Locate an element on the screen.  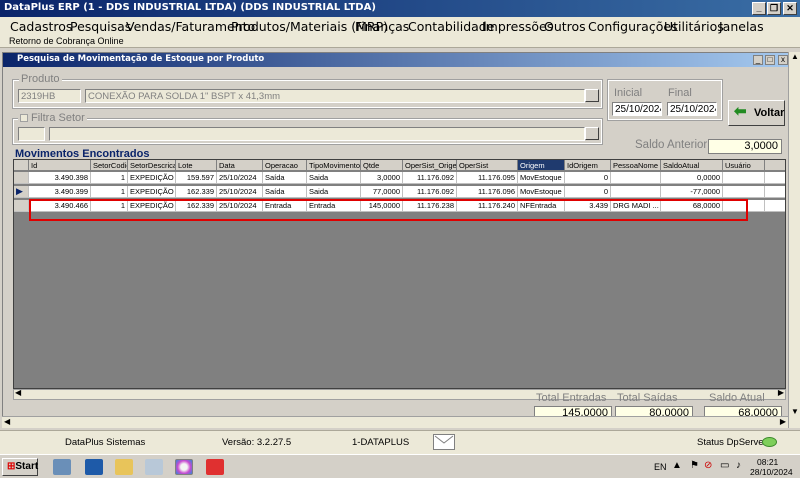
mail-icon is located at coordinates (444, 442).